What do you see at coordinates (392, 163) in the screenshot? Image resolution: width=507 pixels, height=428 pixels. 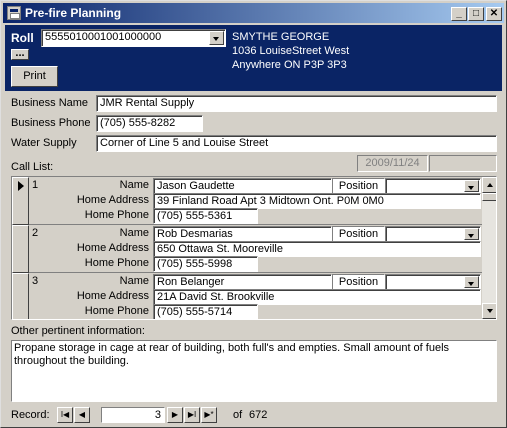 I see `call-list-date: 2009/11/24` at bounding box center [392, 163].